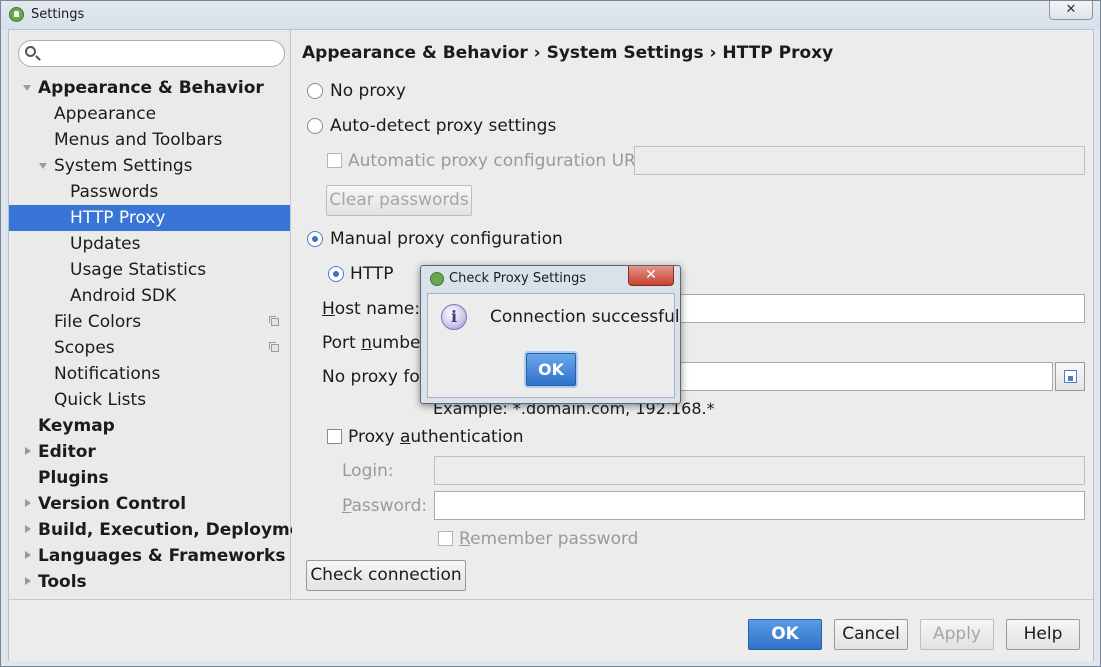  Describe the element at coordinates (377, 343) in the screenshot. I see `port-number-label: Port number:` at that location.